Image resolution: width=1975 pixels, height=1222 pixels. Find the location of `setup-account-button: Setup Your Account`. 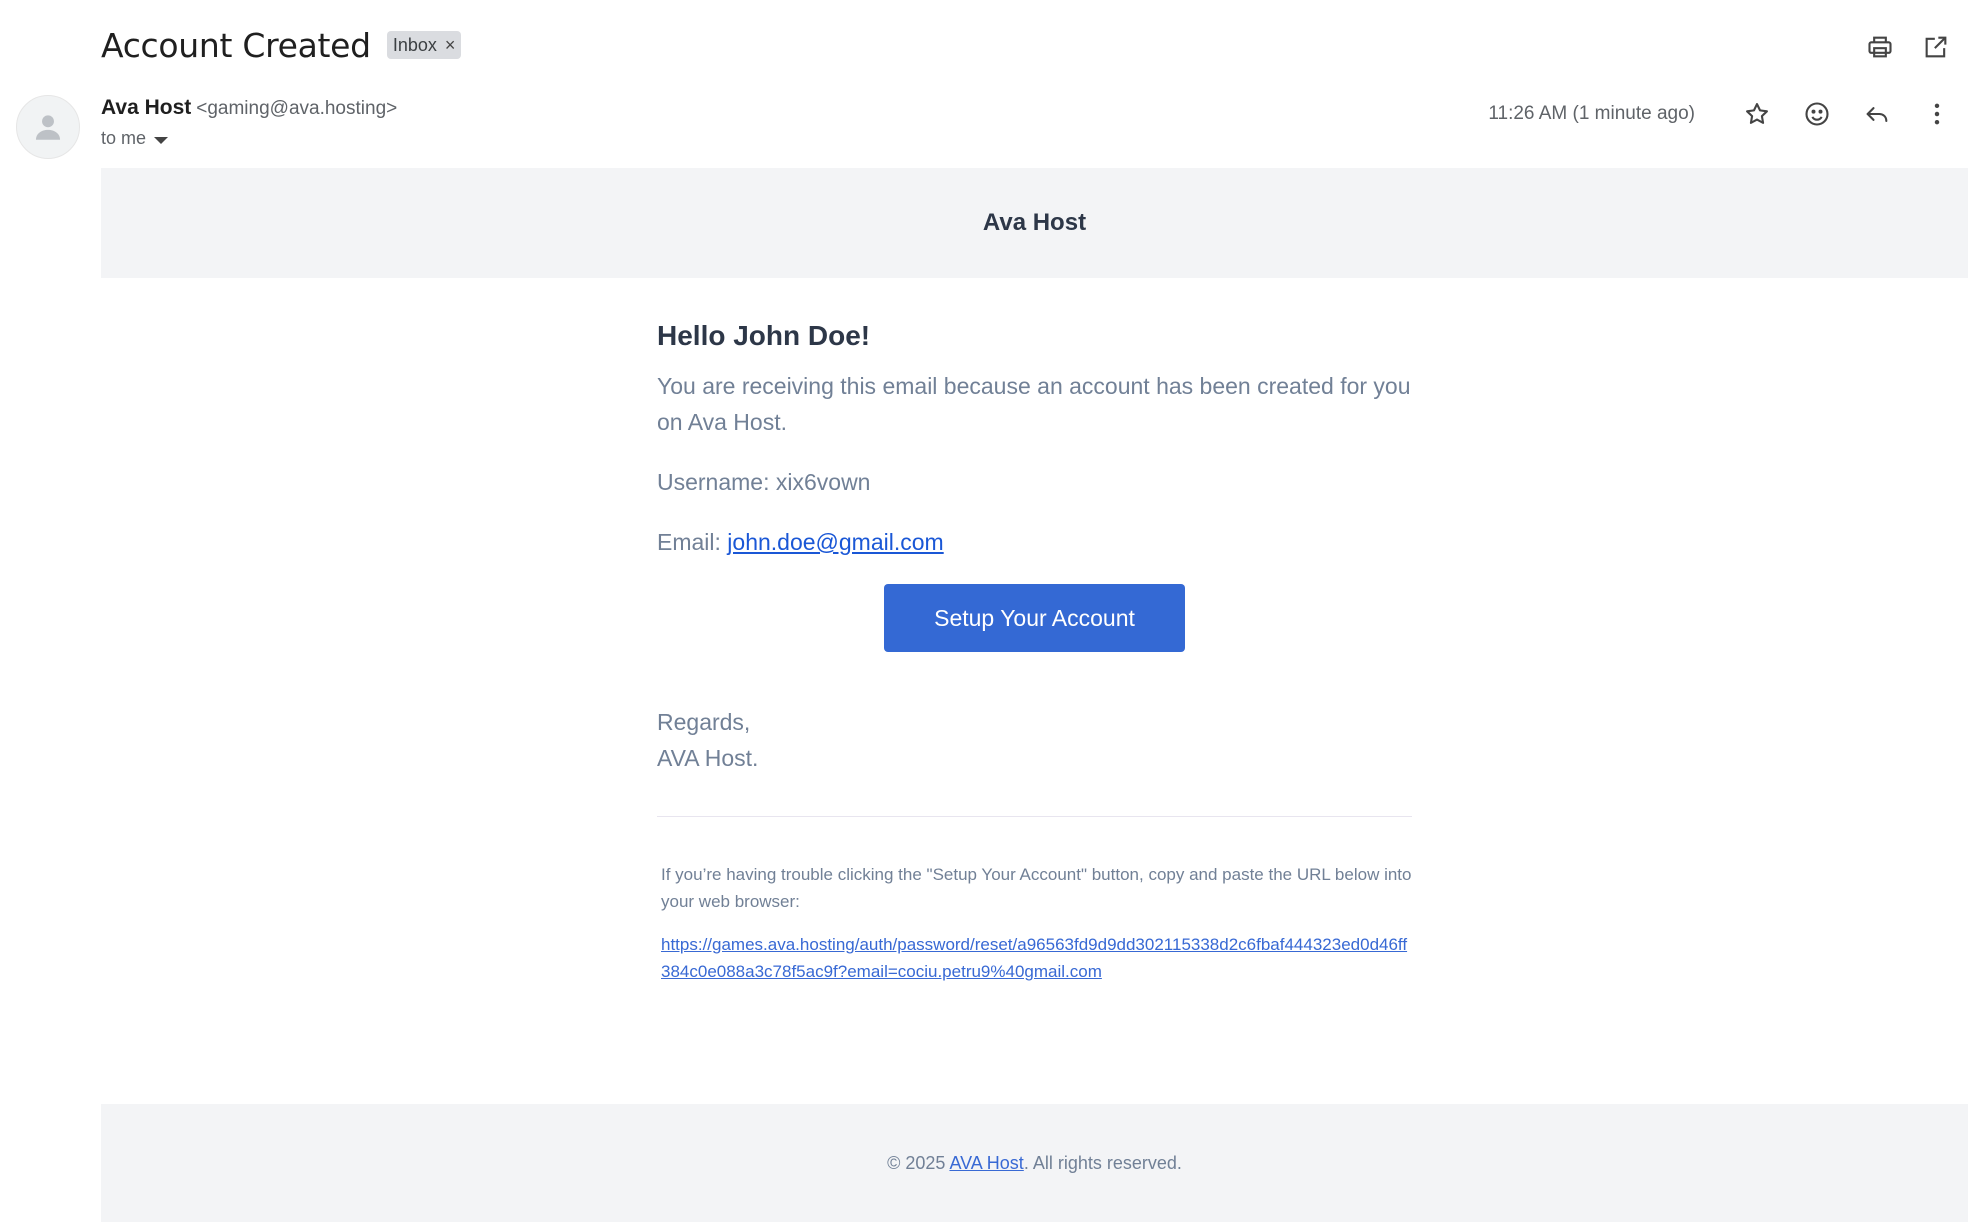

setup-account-button: Setup Your Account is located at coordinates (1034, 618).